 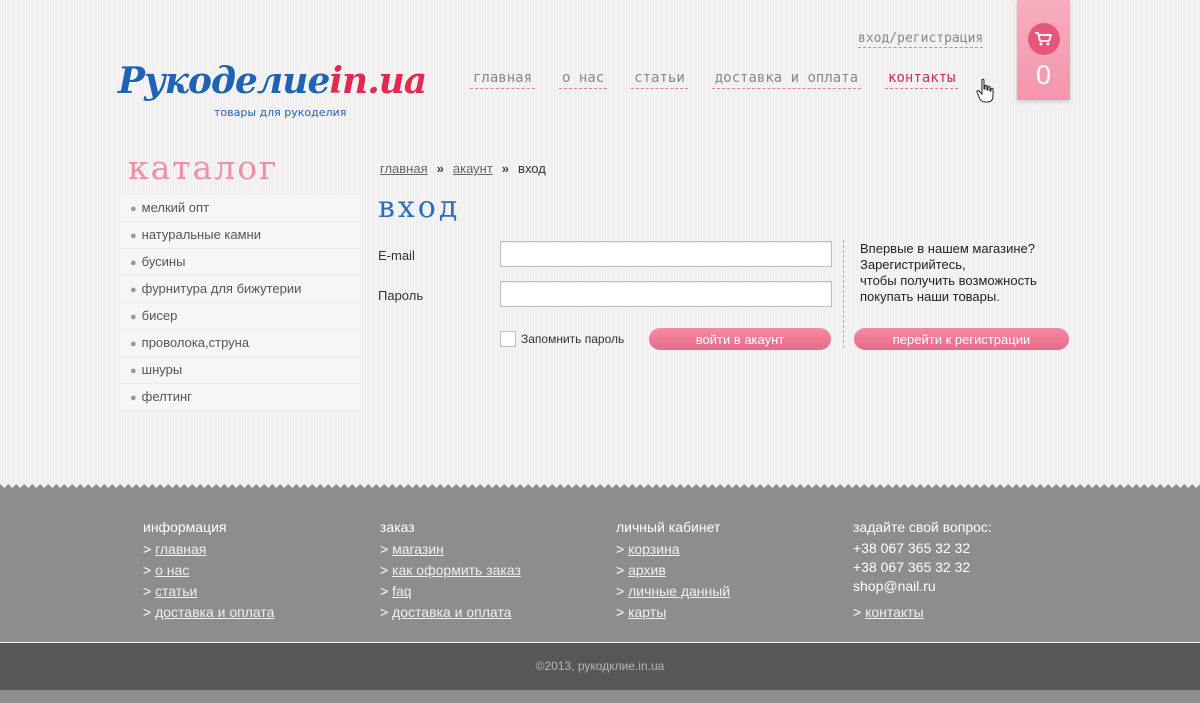 I want to click on cart-count: 0, so click(x=1043, y=75).